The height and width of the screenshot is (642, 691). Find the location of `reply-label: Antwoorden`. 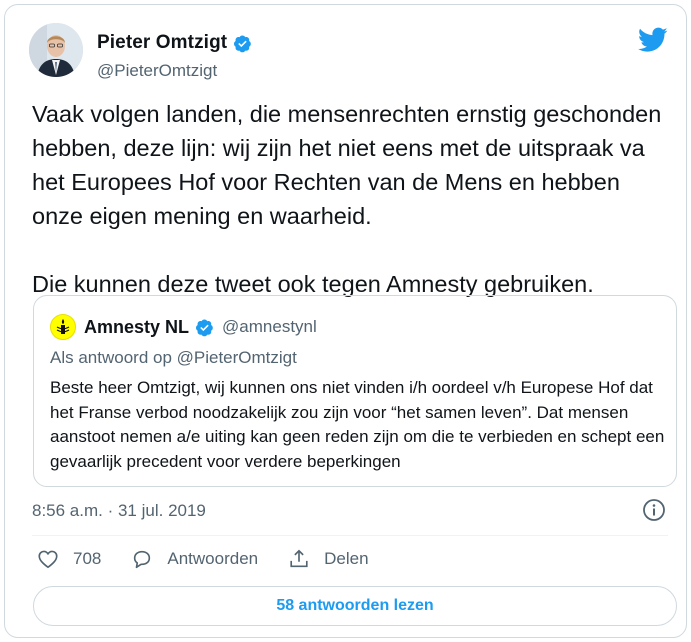

reply-label: Antwoorden is located at coordinates (213, 558).